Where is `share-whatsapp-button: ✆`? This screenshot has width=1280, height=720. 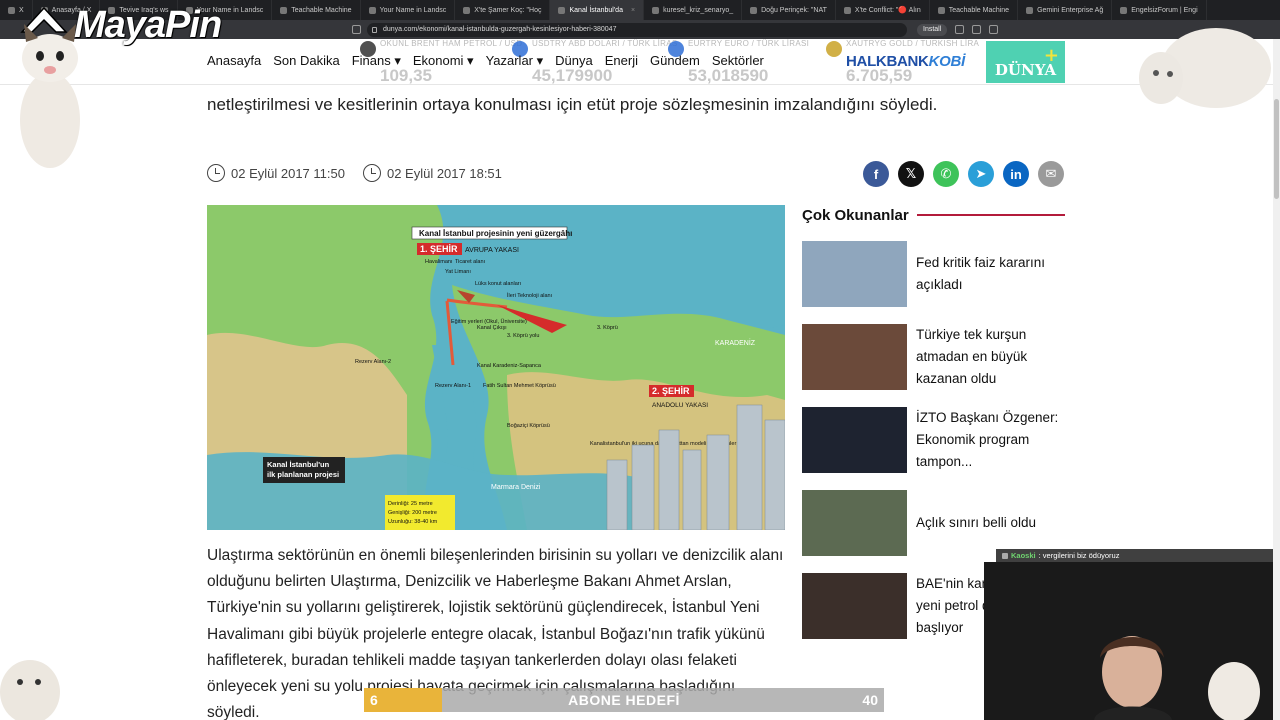 share-whatsapp-button: ✆ is located at coordinates (946, 174).